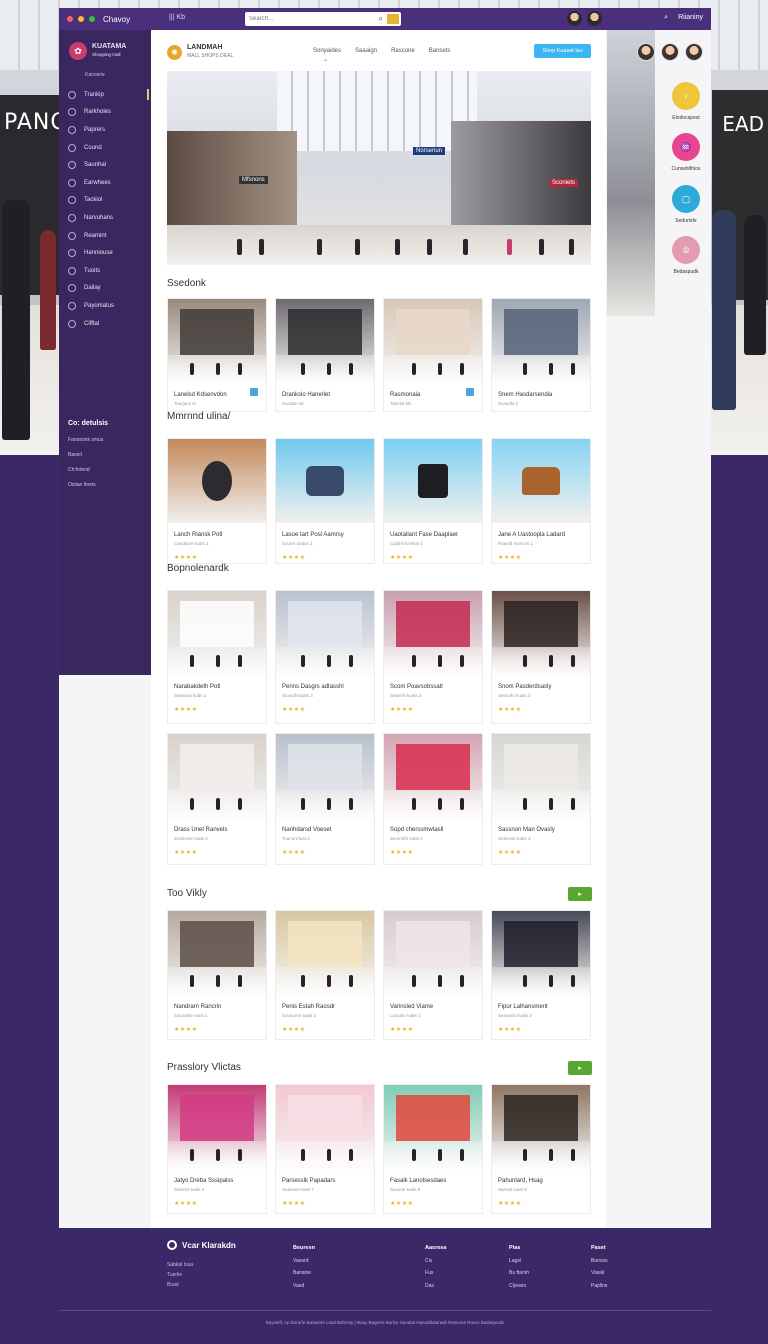 This screenshot has height=1344, width=768. What do you see at coordinates (105, 130) in the screenshot?
I see `sidebar-item: Paprers` at bounding box center [105, 130].